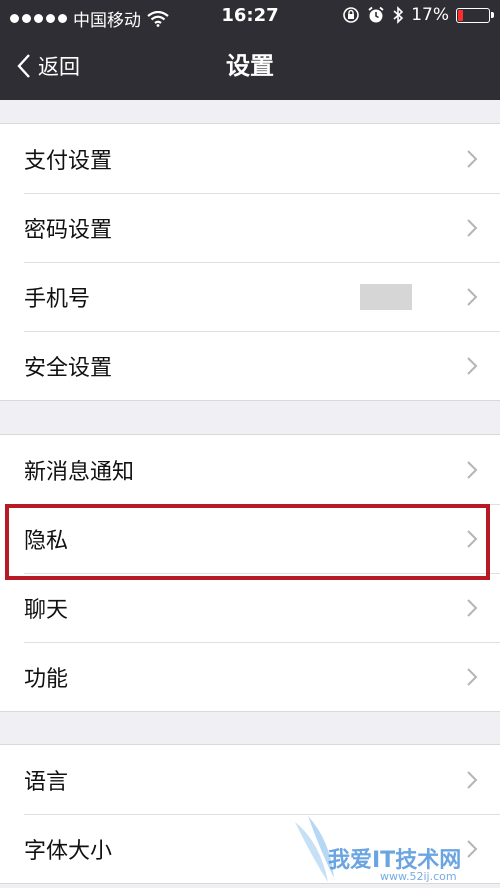 This screenshot has width=500, height=888. Describe the element at coordinates (250, 227) in the screenshot. I see `settings-row-password: 密码设置` at that location.